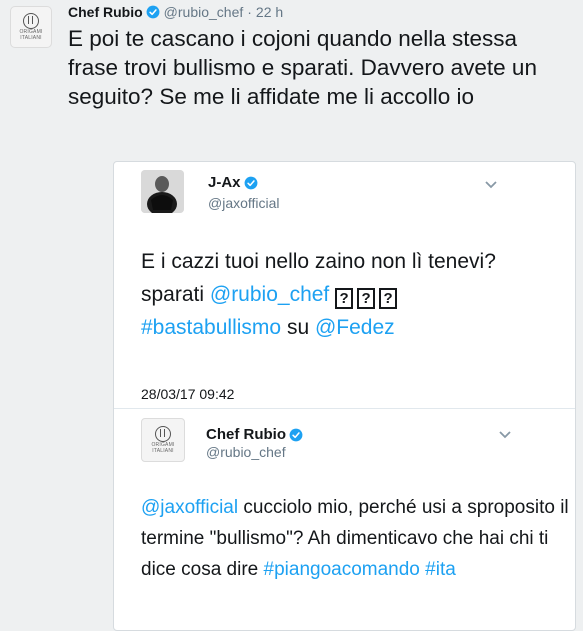  Describe the element at coordinates (298, 327) in the screenshot. I see `text-segment: su` at that location.